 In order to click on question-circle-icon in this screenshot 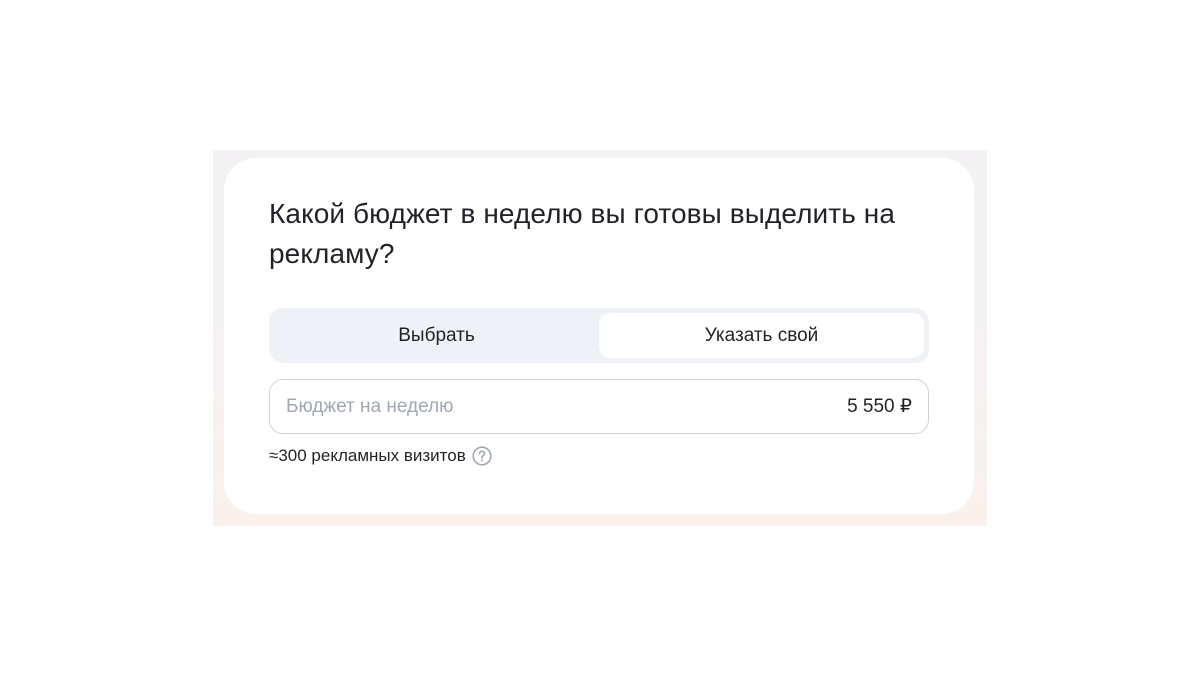, I will do `click(482, 456)`.